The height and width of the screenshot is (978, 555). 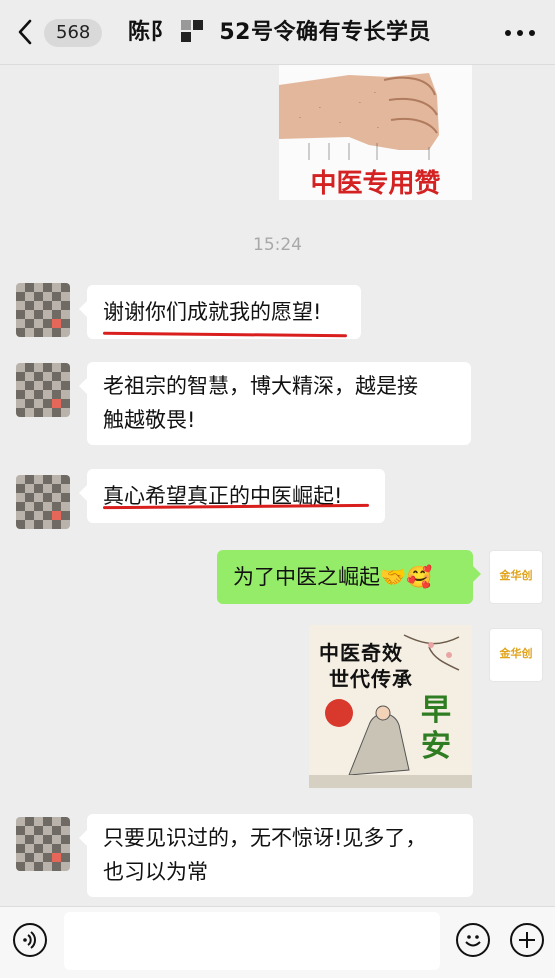 I want to click on add-attachment-icon, so click(x=527, y=940).